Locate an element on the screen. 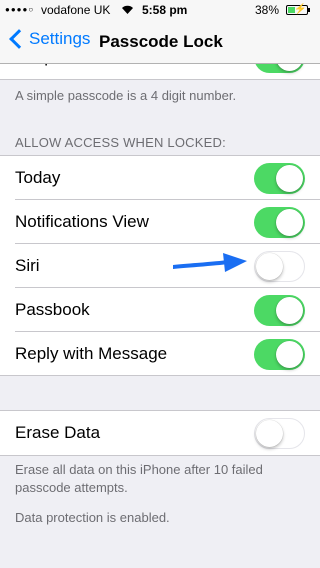  row-label: Reply with Message is located at coordinates (91, 353).